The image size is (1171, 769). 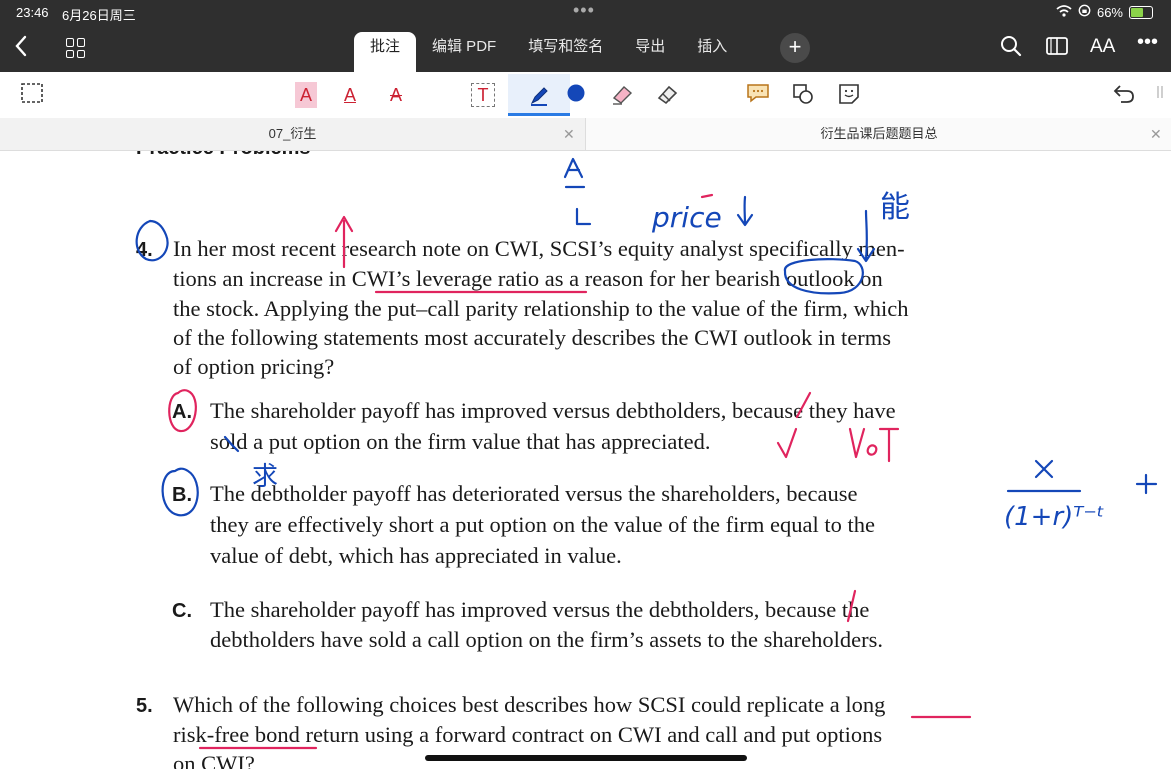 What do you see at coordinates (895, 207) in the screenshot?
I see `ink-handwritten-char: 能` at bounding box center [895, 207].